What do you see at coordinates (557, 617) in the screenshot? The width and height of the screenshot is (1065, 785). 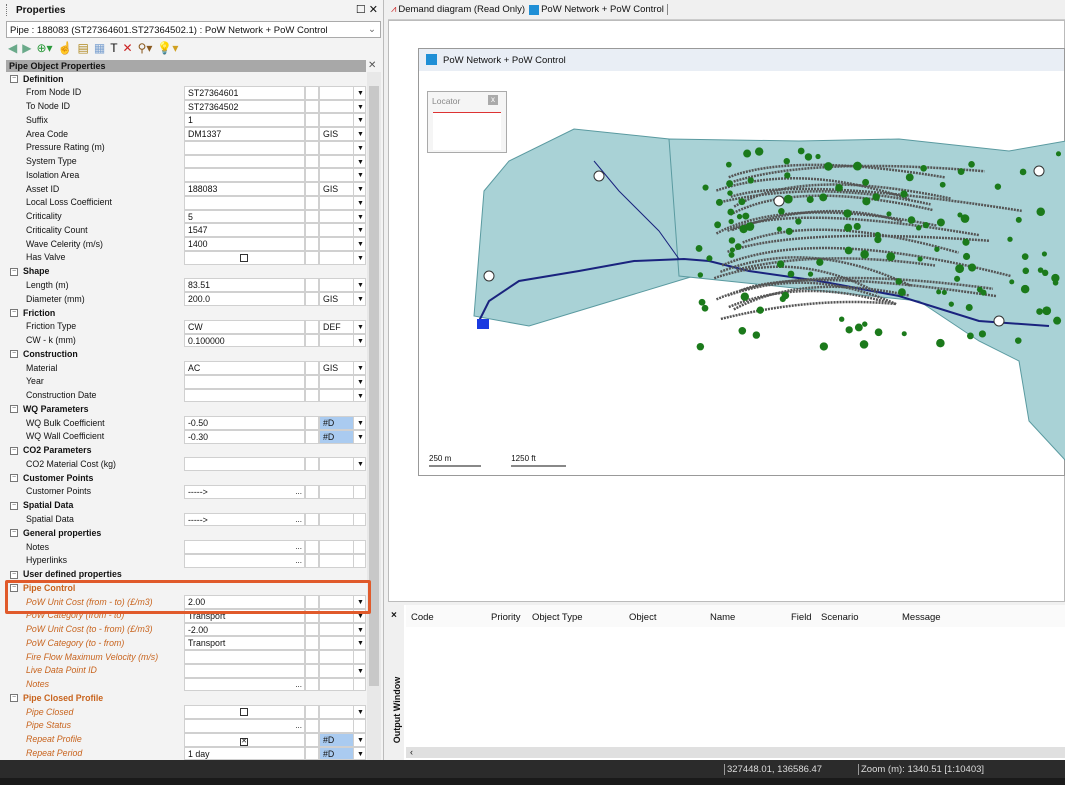 I see `column-header: Object Type` at bounding box center [557, 617].